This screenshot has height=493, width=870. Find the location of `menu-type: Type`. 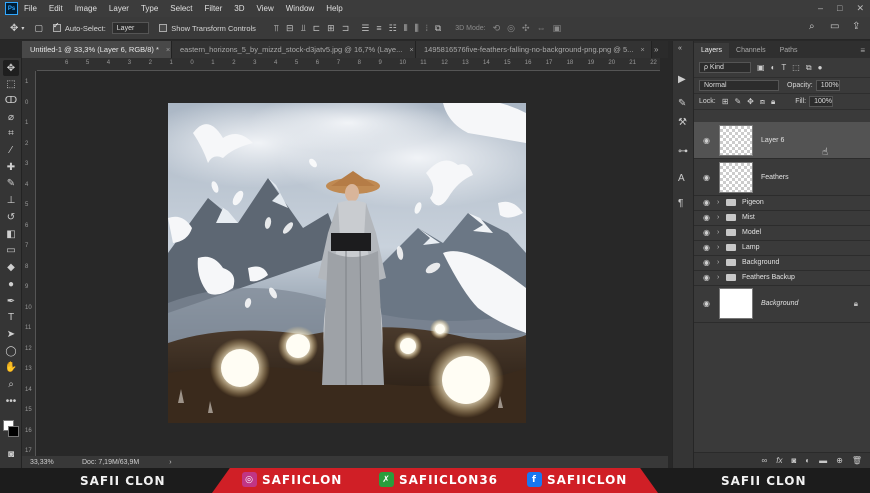

menu-type: Type is located at coordinates (149, 8).